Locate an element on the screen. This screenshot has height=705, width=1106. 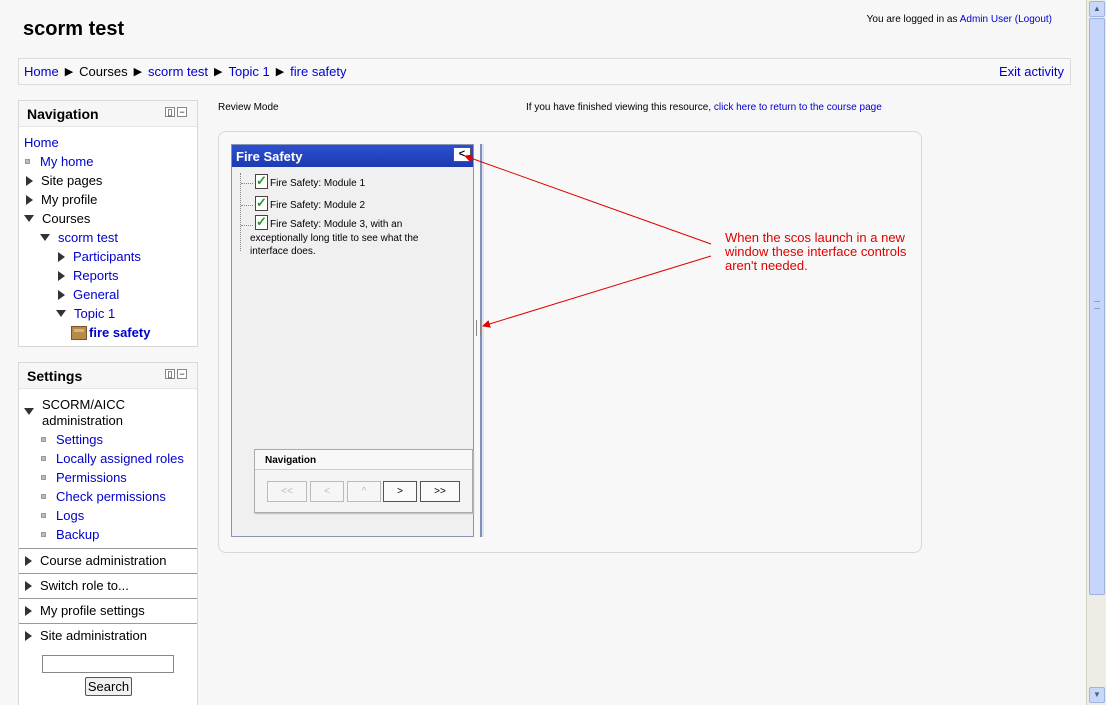
scrollbar-thumb is located at coordinates (1097, 306).